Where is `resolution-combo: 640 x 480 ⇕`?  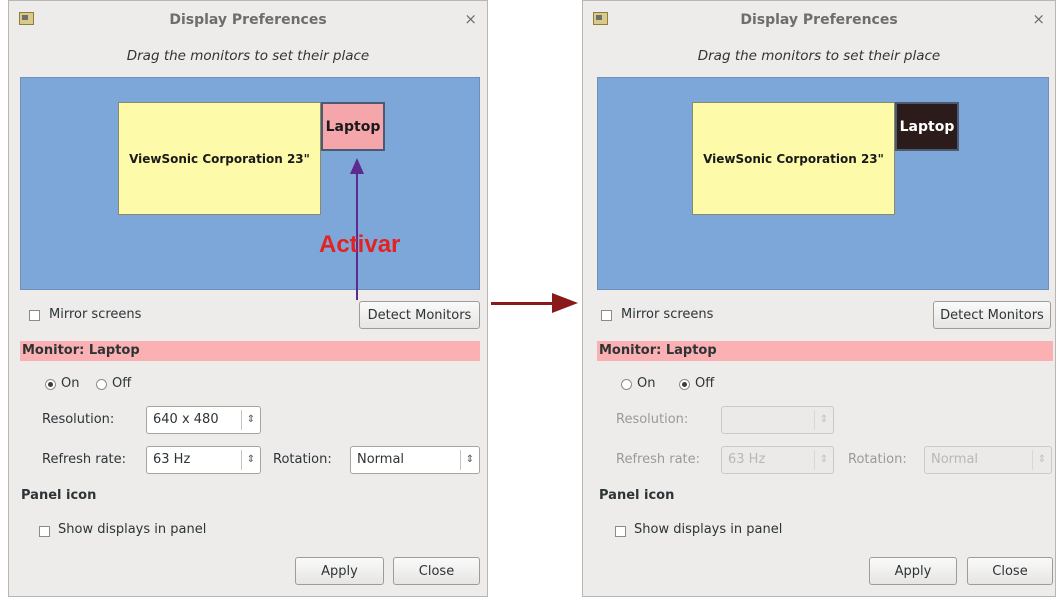 resolution-combo: 640 x 480 ⇕ is located at coordinates (203, 420).